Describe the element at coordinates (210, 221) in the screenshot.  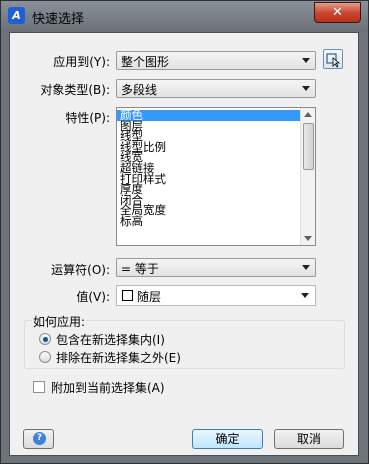
I see `property-item-elevation: 标高` at that location.